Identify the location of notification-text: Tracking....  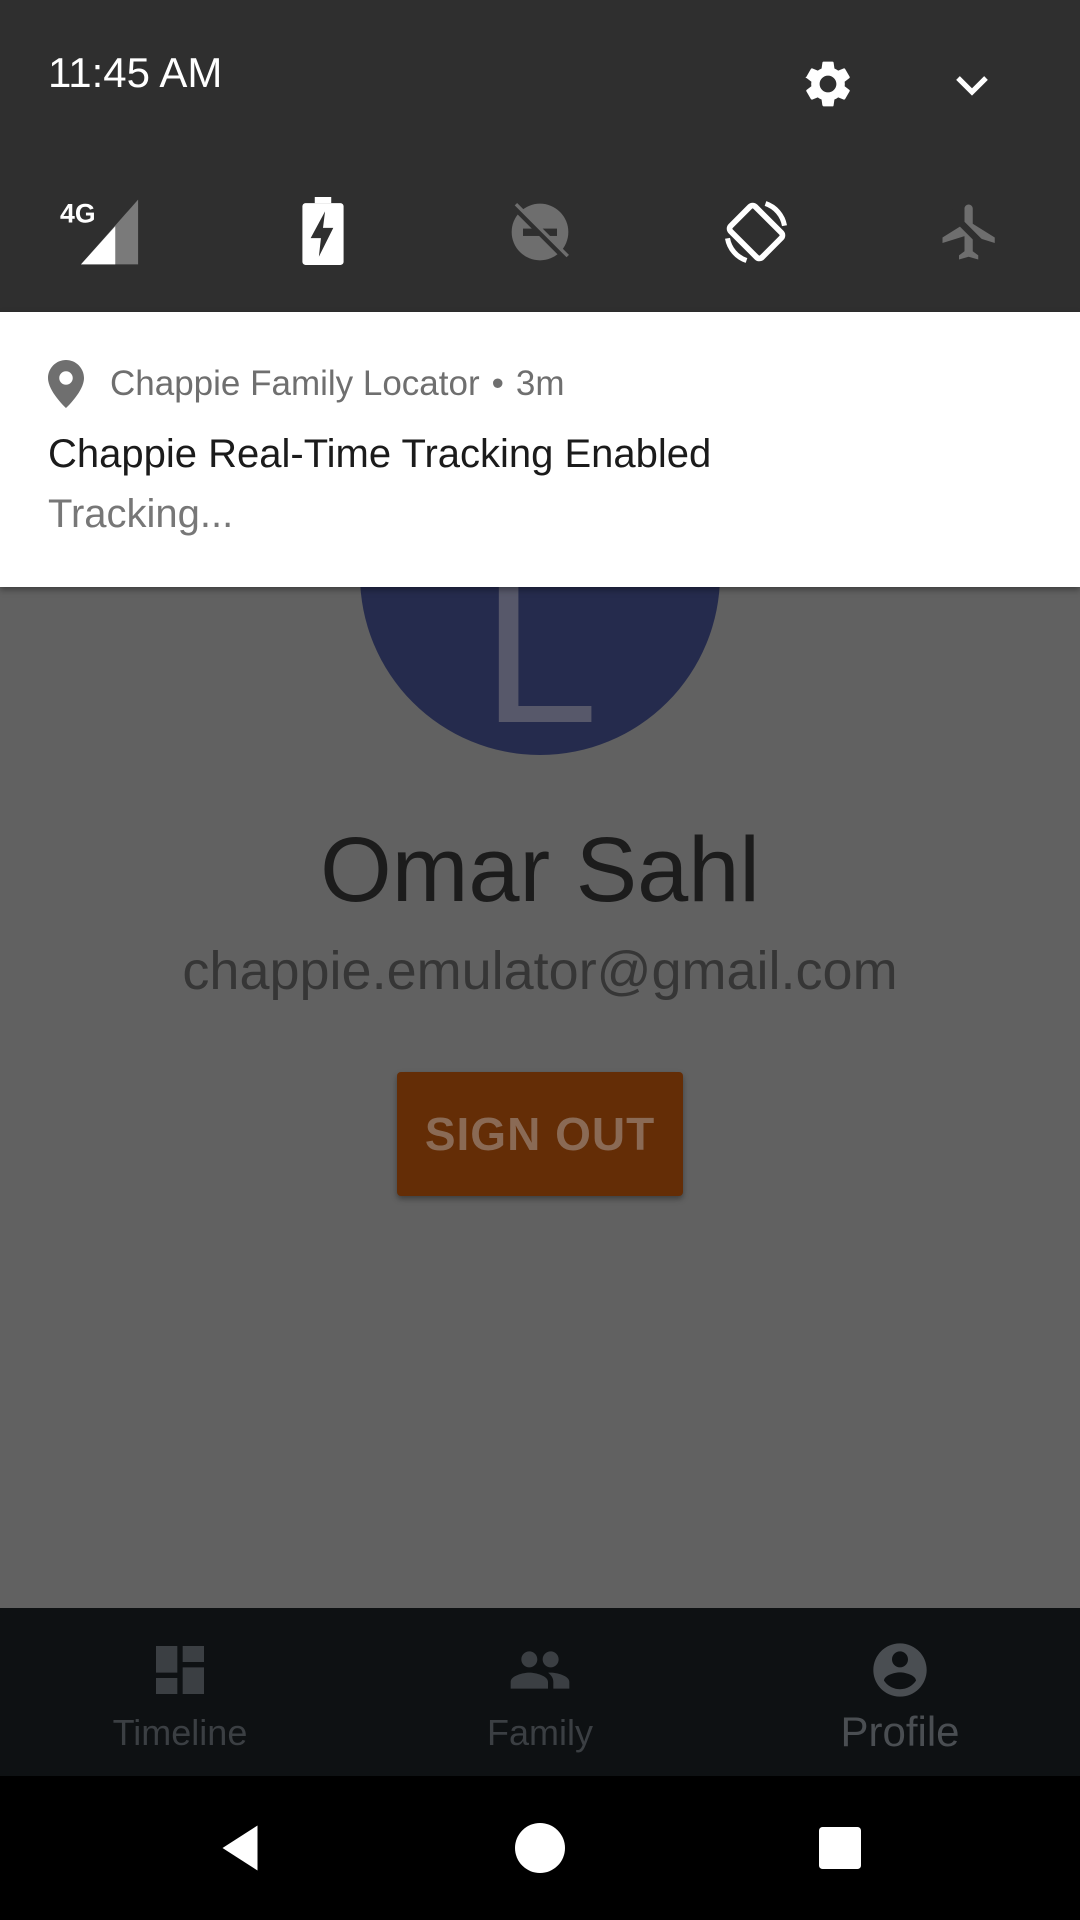
(141, 514).